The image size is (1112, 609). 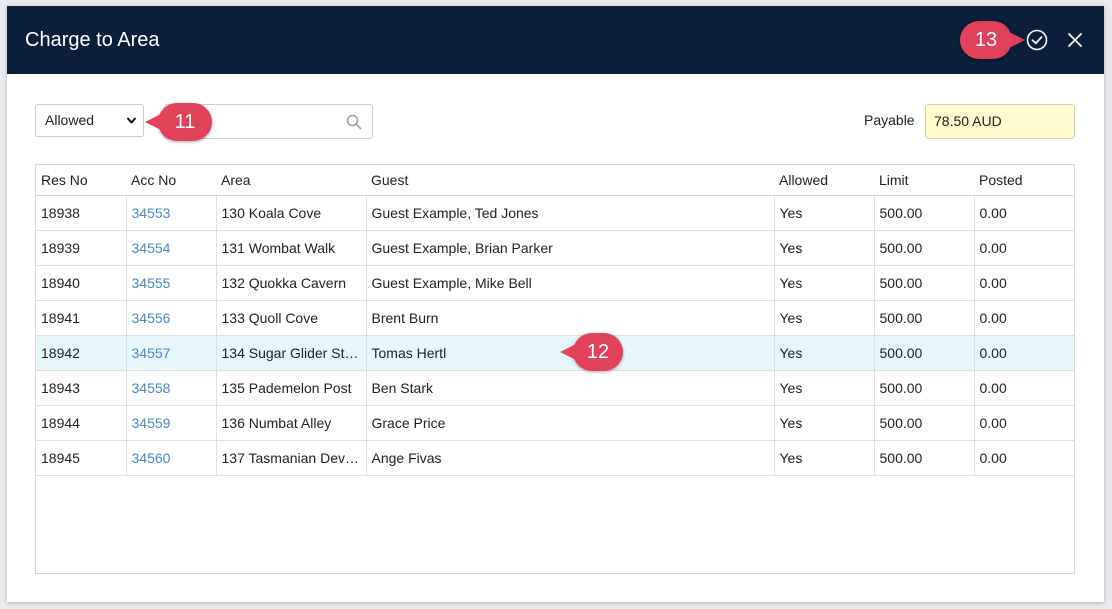 I want to click on filter-selected-value: Allowed, so click(x=70, y=120).